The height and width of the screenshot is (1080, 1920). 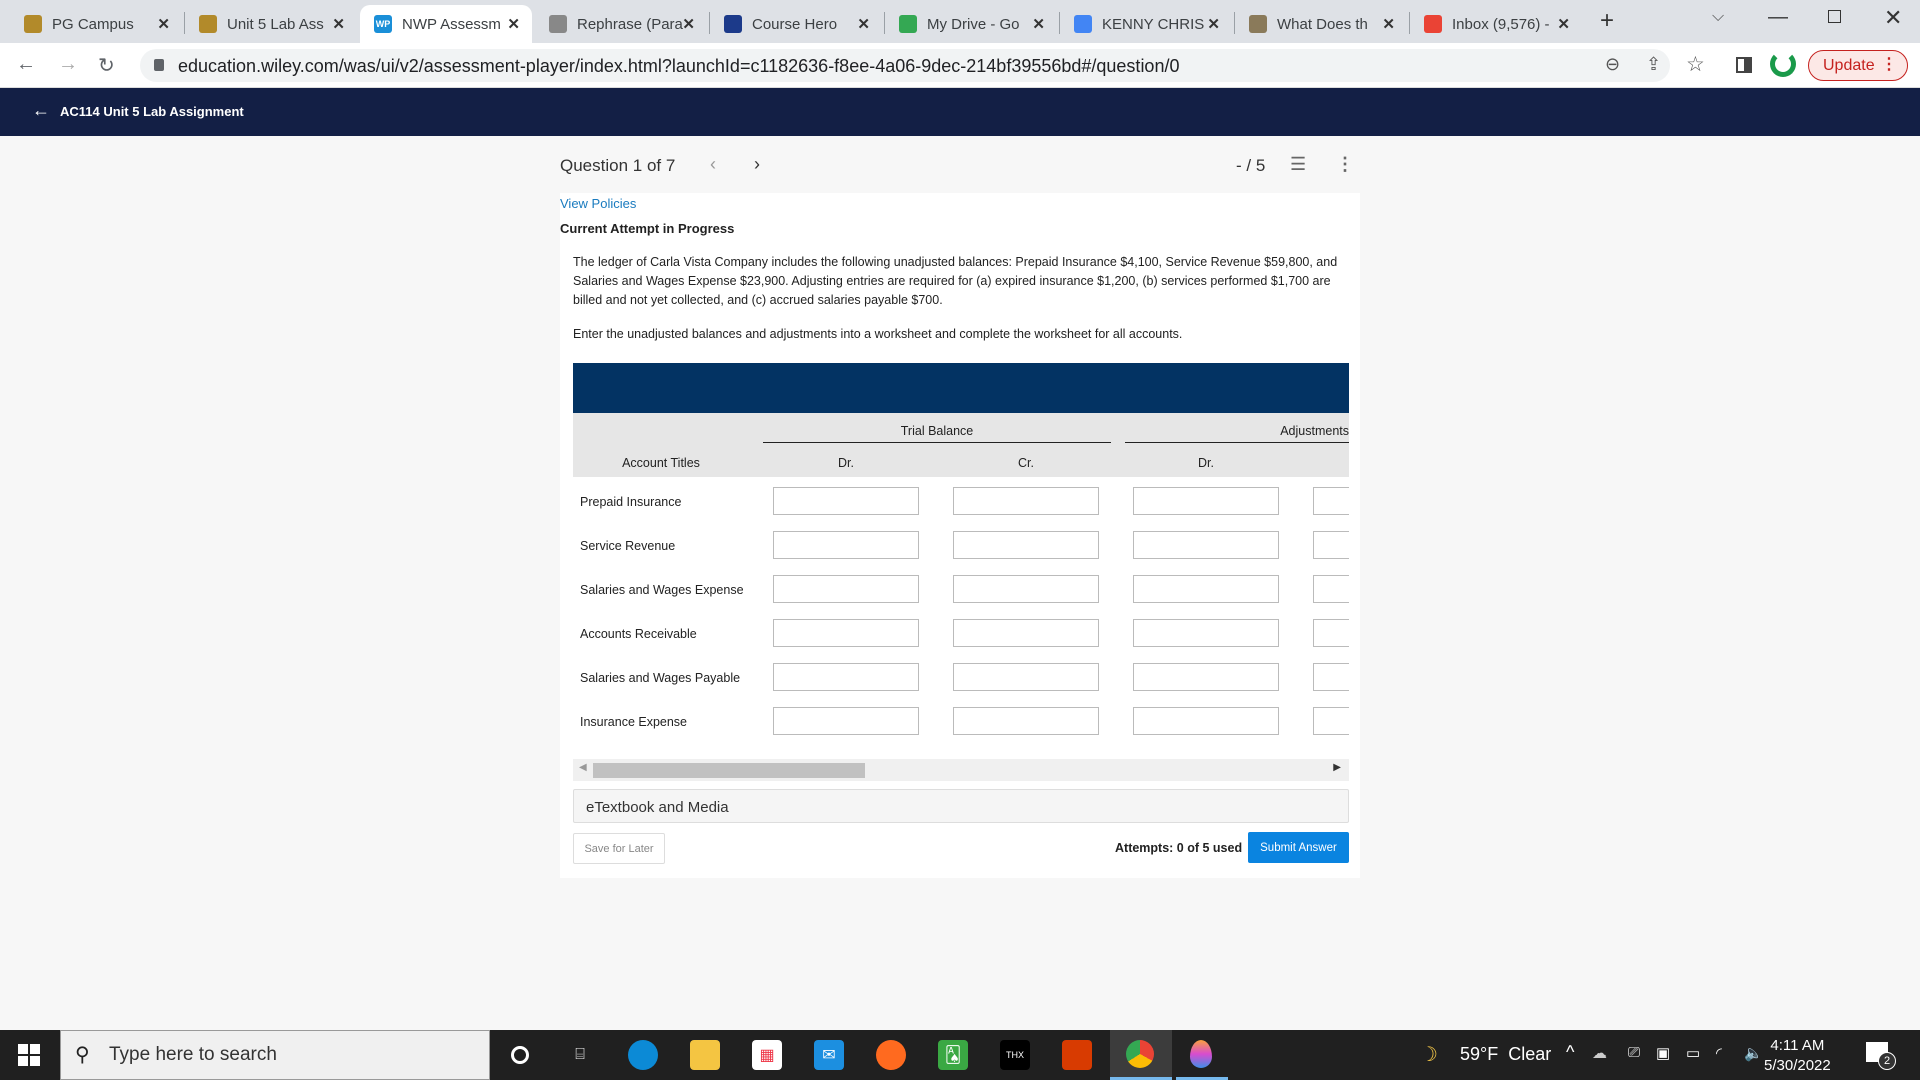 I want to click on thx-icon: THX, so click(x=1015, y=1055).